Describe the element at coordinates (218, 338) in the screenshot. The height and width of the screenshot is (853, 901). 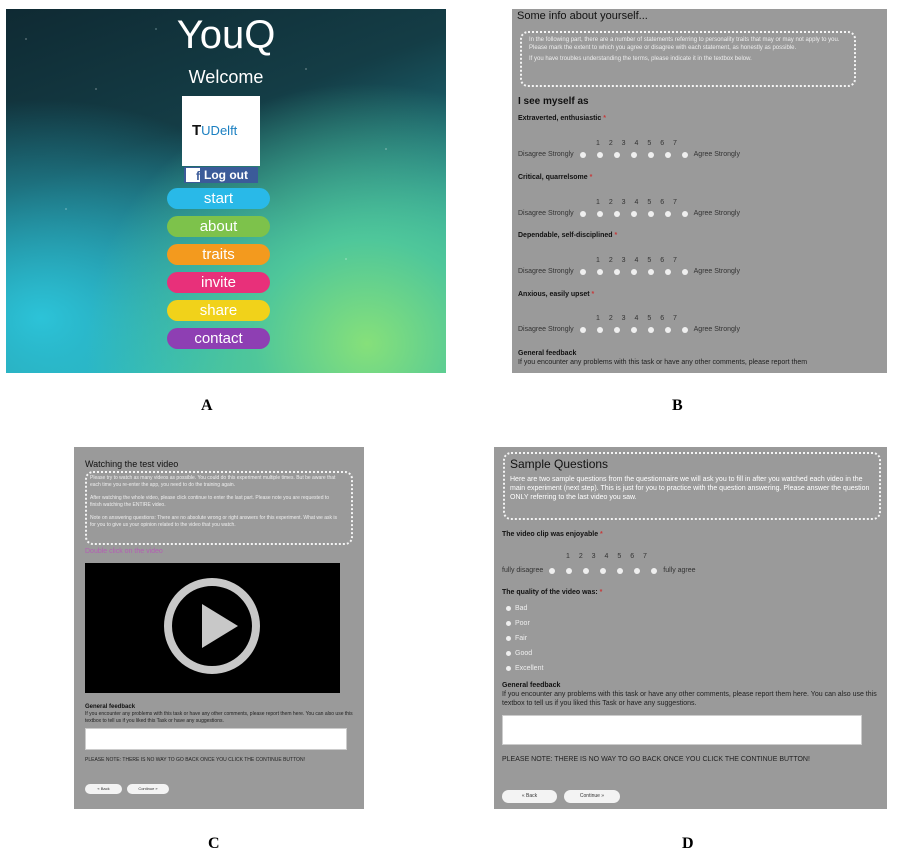
I see `contact-button: contact` at that location.